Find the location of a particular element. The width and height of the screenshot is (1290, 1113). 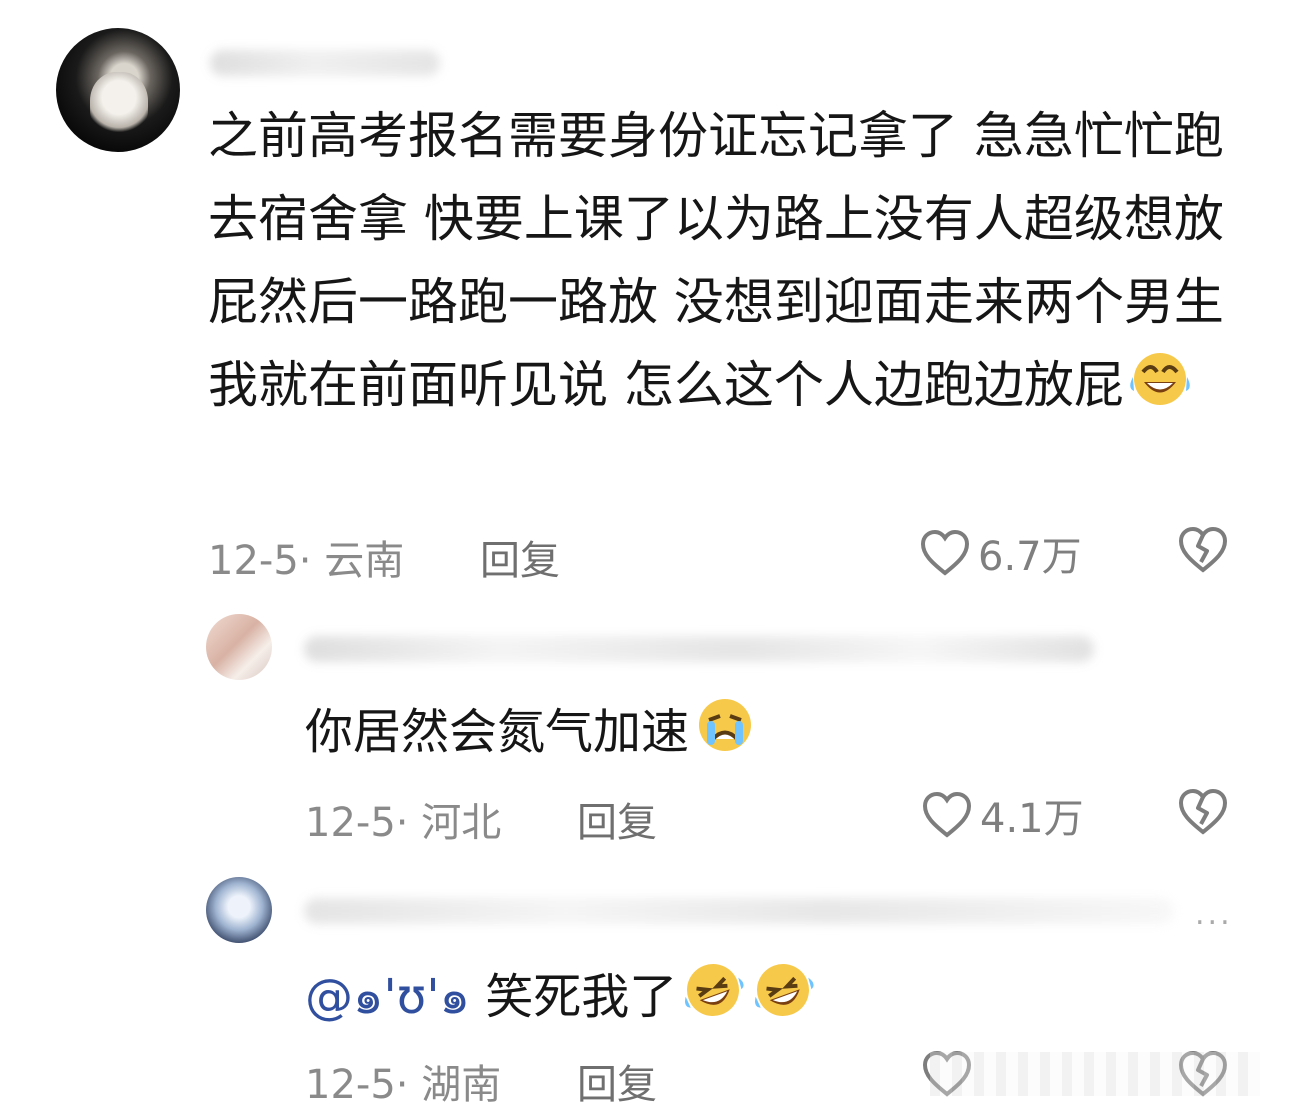

comment-text: @๑'ʊ'๑ 笑死我了 is located at coordinates (561, 997).